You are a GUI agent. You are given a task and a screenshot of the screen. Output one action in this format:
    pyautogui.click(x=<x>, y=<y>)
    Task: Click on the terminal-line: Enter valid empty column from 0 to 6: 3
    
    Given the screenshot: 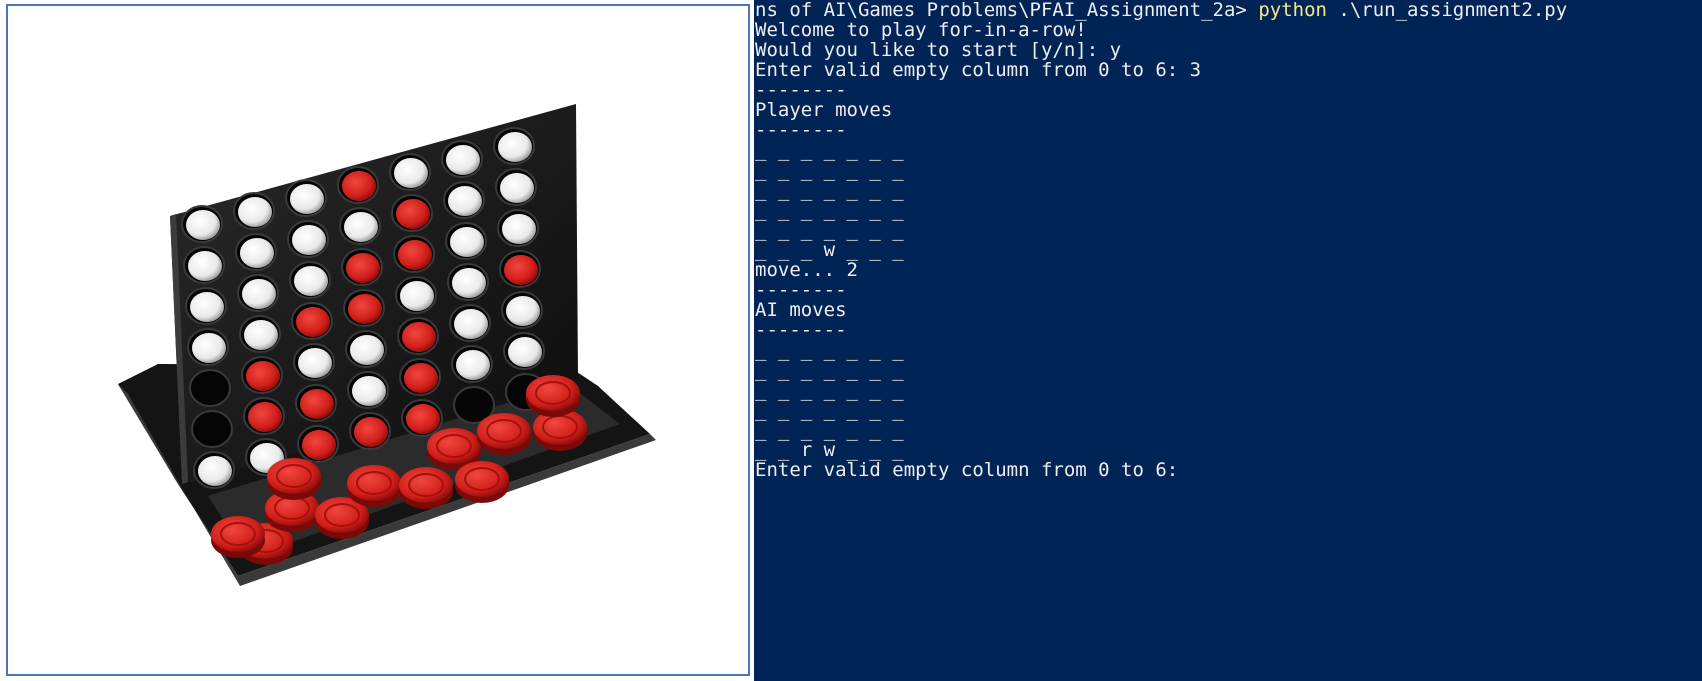 What is the action you would take?
    pyautogui.click(x=978, y=70)
    